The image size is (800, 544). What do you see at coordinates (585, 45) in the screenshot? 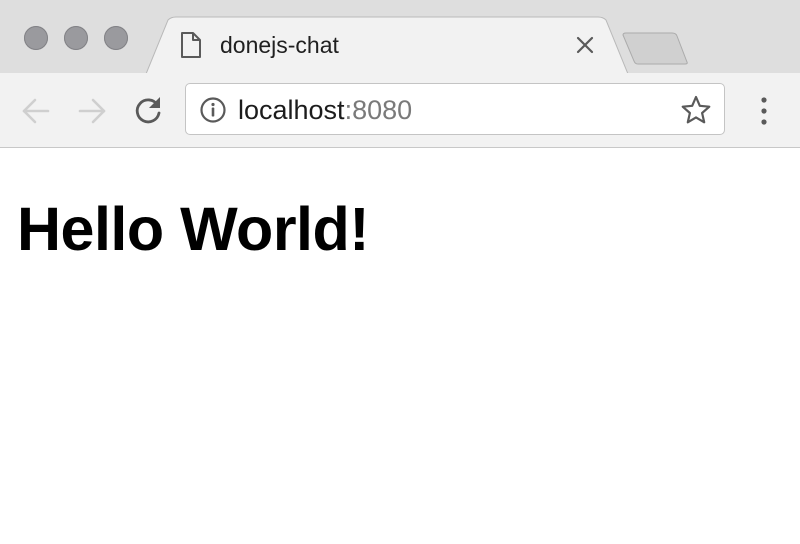
I see `close-icon` at bounding box center [585, 45].